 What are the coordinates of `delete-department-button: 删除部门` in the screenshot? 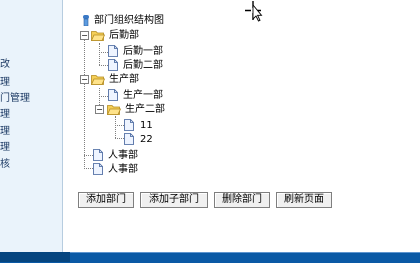 It's located at (242, 200).